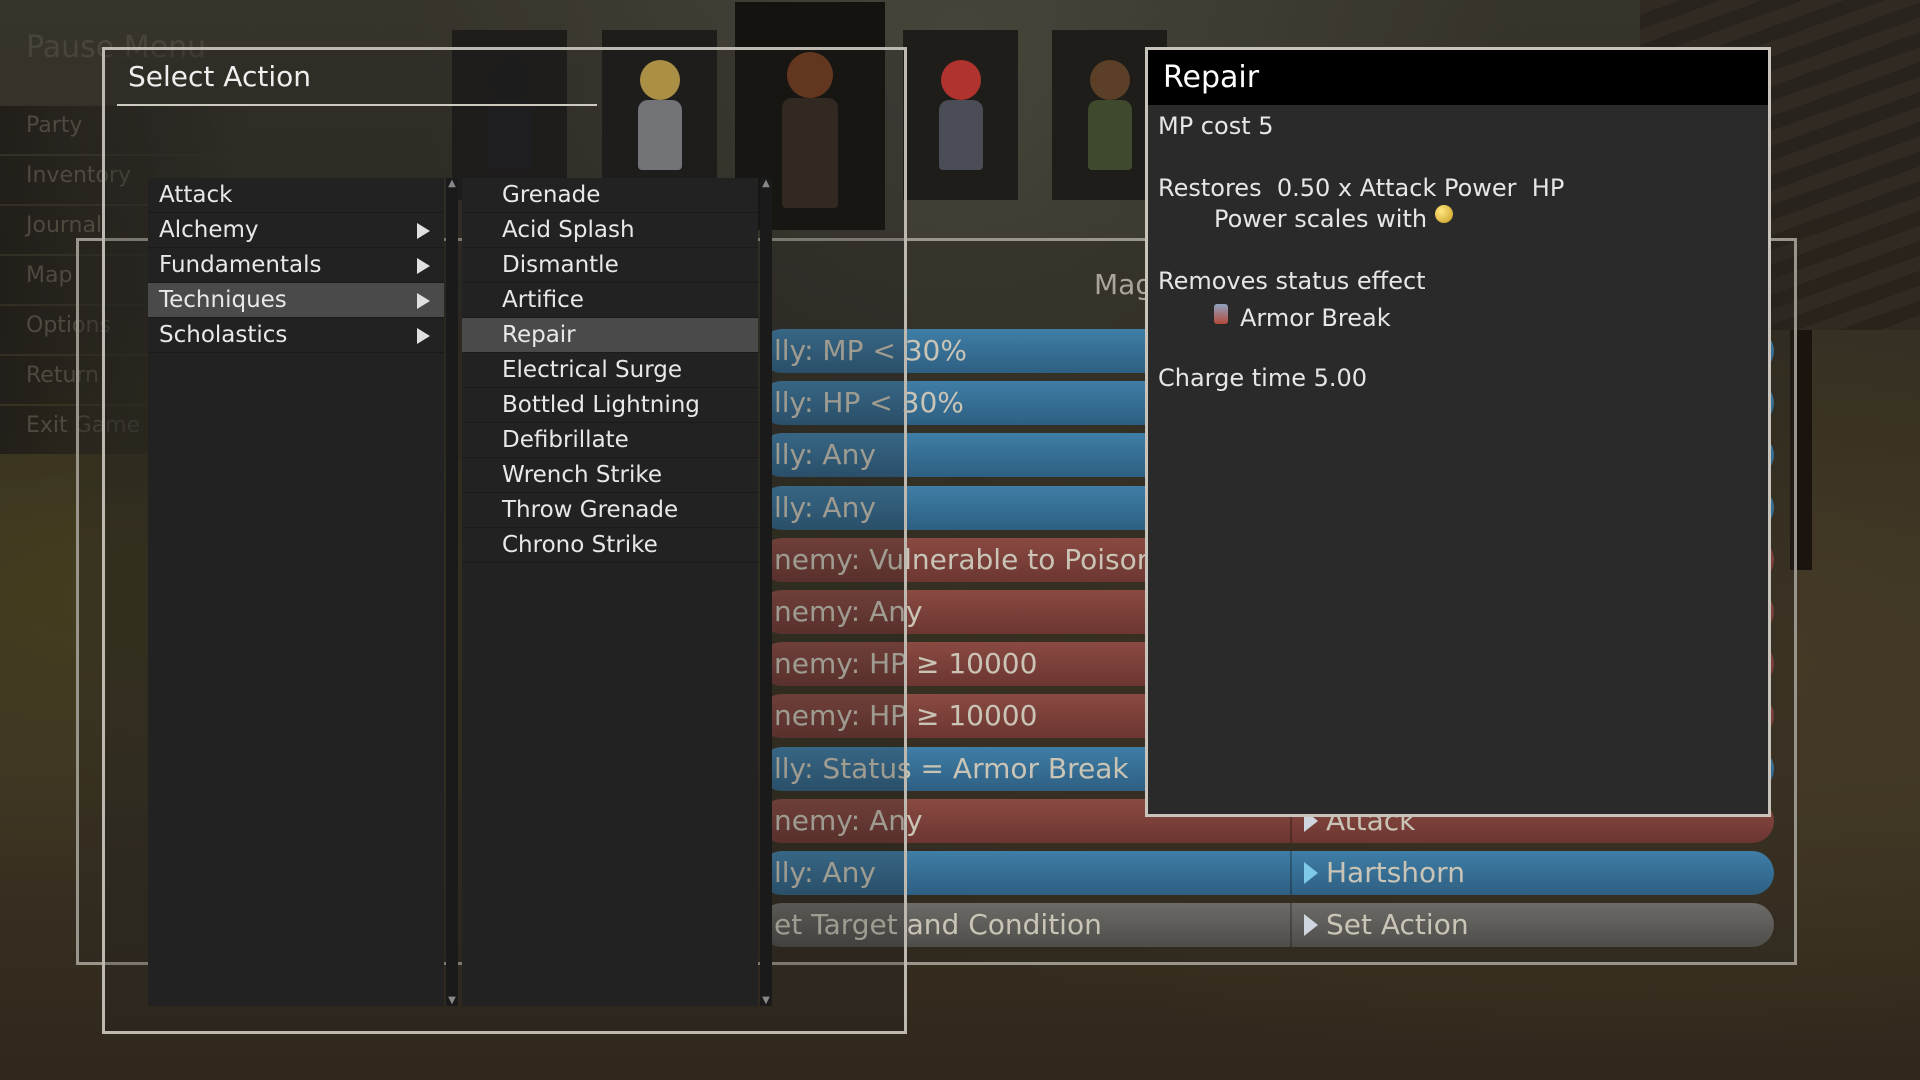 The width and height of the screenshot is (1920, 1080). I want to click on category-label: Fundamentals, so click(240, 265).